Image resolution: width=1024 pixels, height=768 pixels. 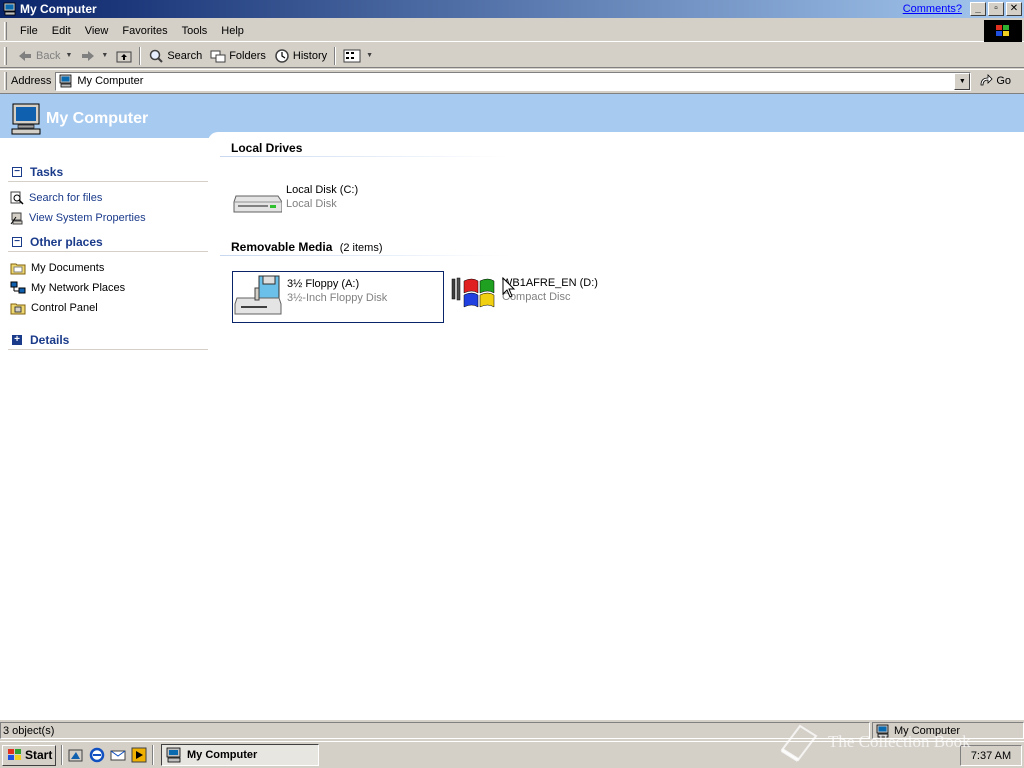 I want to click on status-zone: My Computer, so click(x=948, y=730).